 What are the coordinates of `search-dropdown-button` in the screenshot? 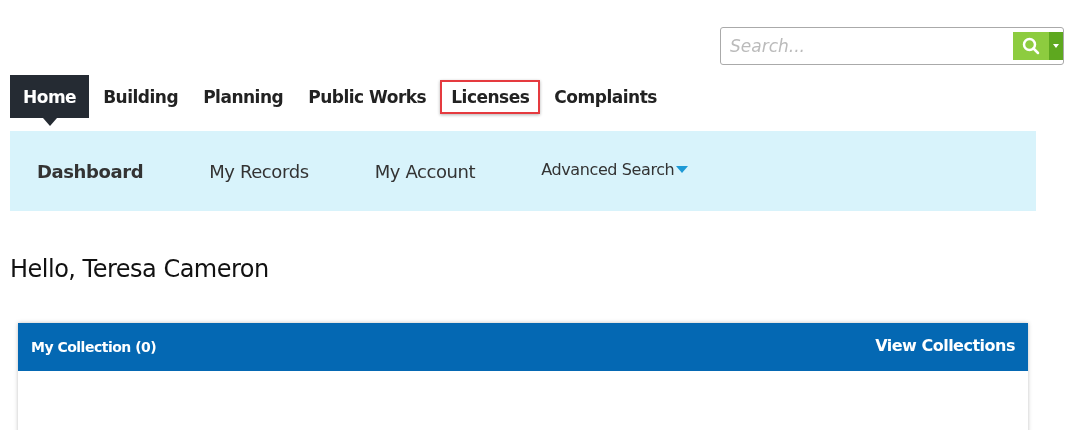 It's located at (1056, 46).